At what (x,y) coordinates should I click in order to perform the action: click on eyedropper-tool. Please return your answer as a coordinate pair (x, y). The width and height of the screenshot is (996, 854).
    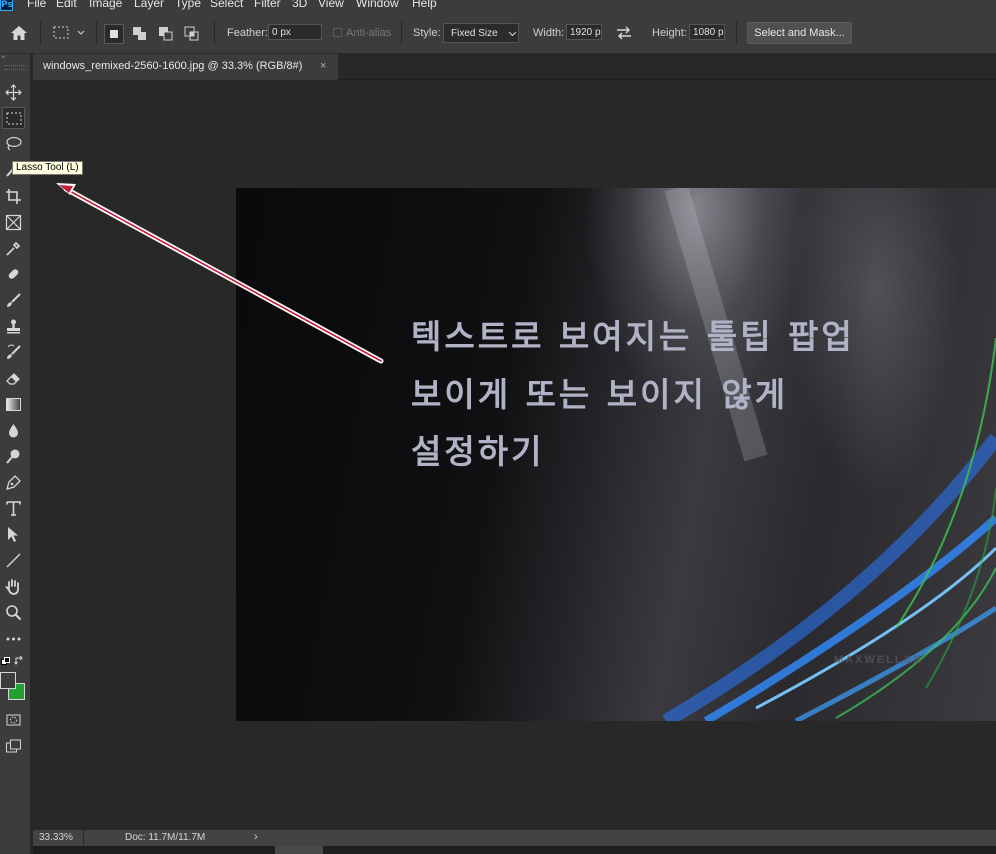
    Looking at the image, I should click on (13, 248).